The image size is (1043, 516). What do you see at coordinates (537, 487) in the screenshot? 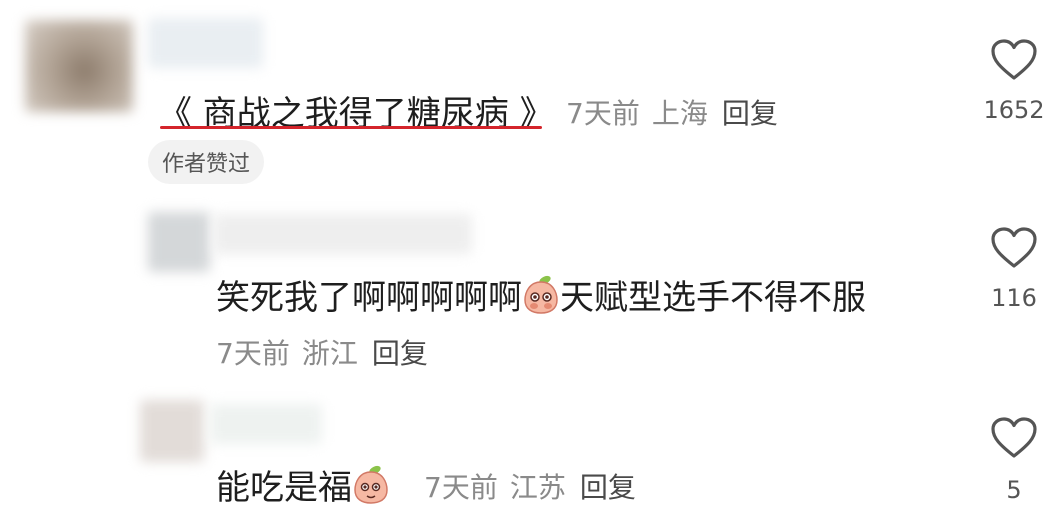
I see `comment-location: 江苏` at bounding box center [537, 487].